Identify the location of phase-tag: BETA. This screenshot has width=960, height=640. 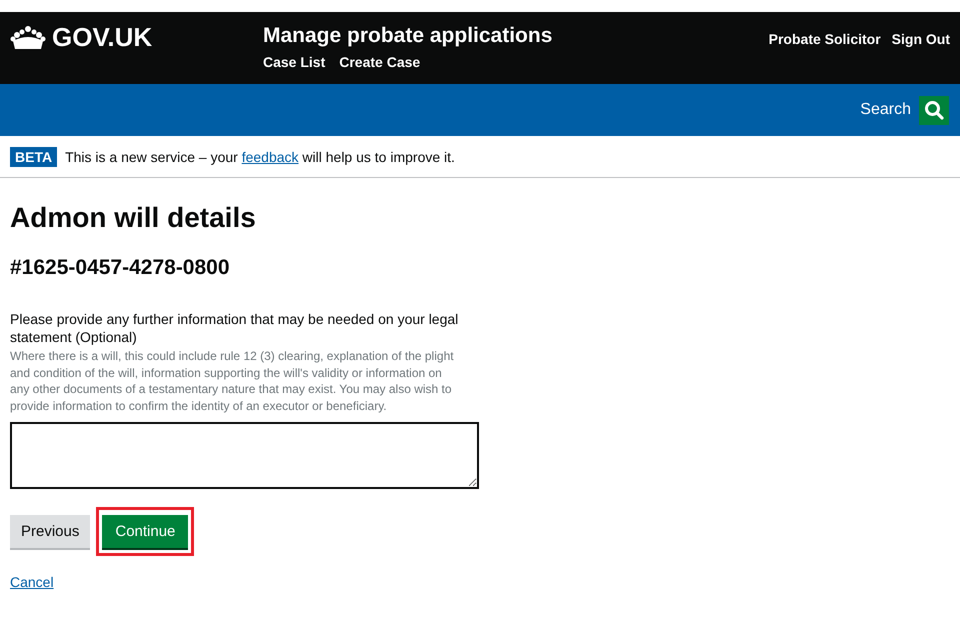
(34, 156).